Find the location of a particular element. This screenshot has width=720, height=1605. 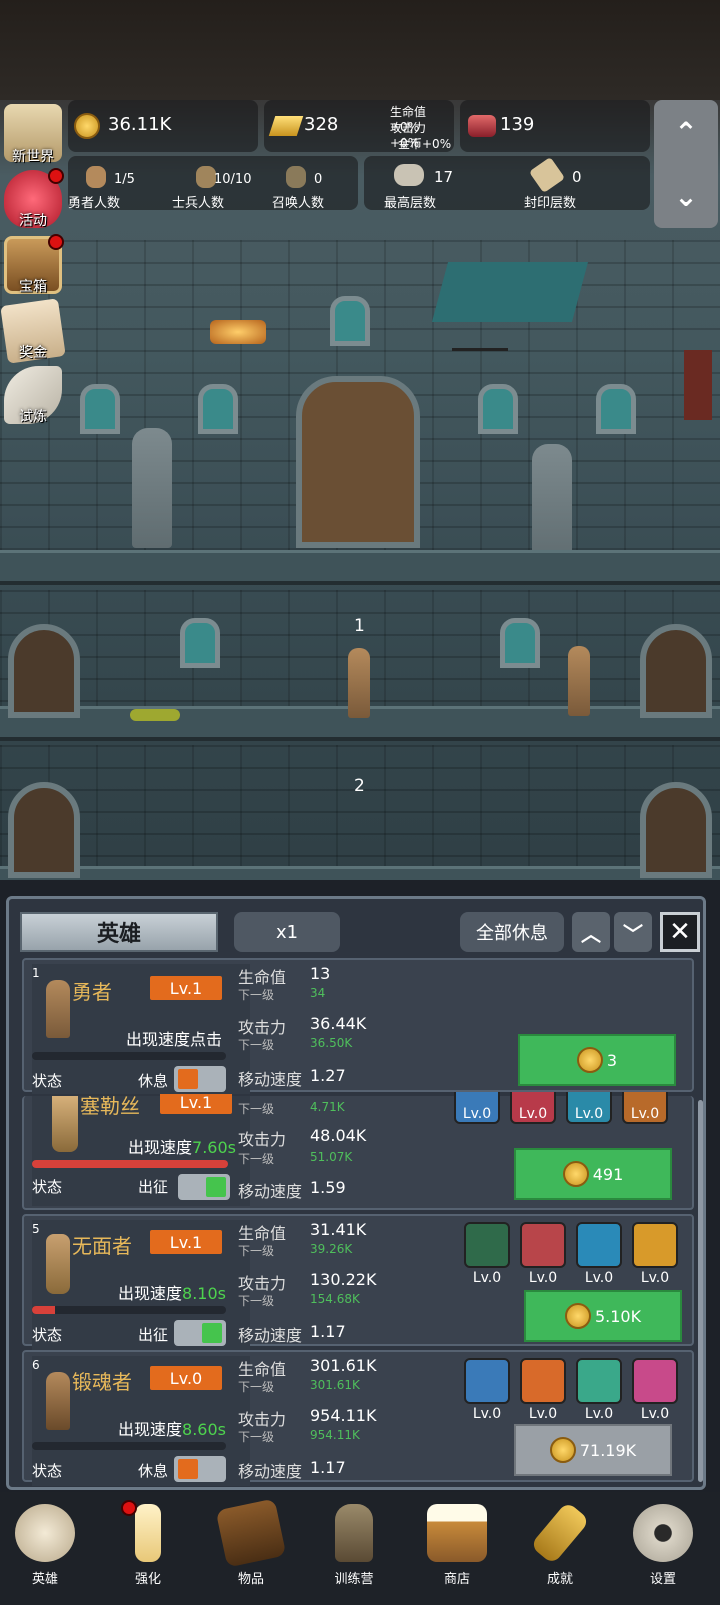

nav-upgrade: 强化 is located at coordinates (148, 1545).